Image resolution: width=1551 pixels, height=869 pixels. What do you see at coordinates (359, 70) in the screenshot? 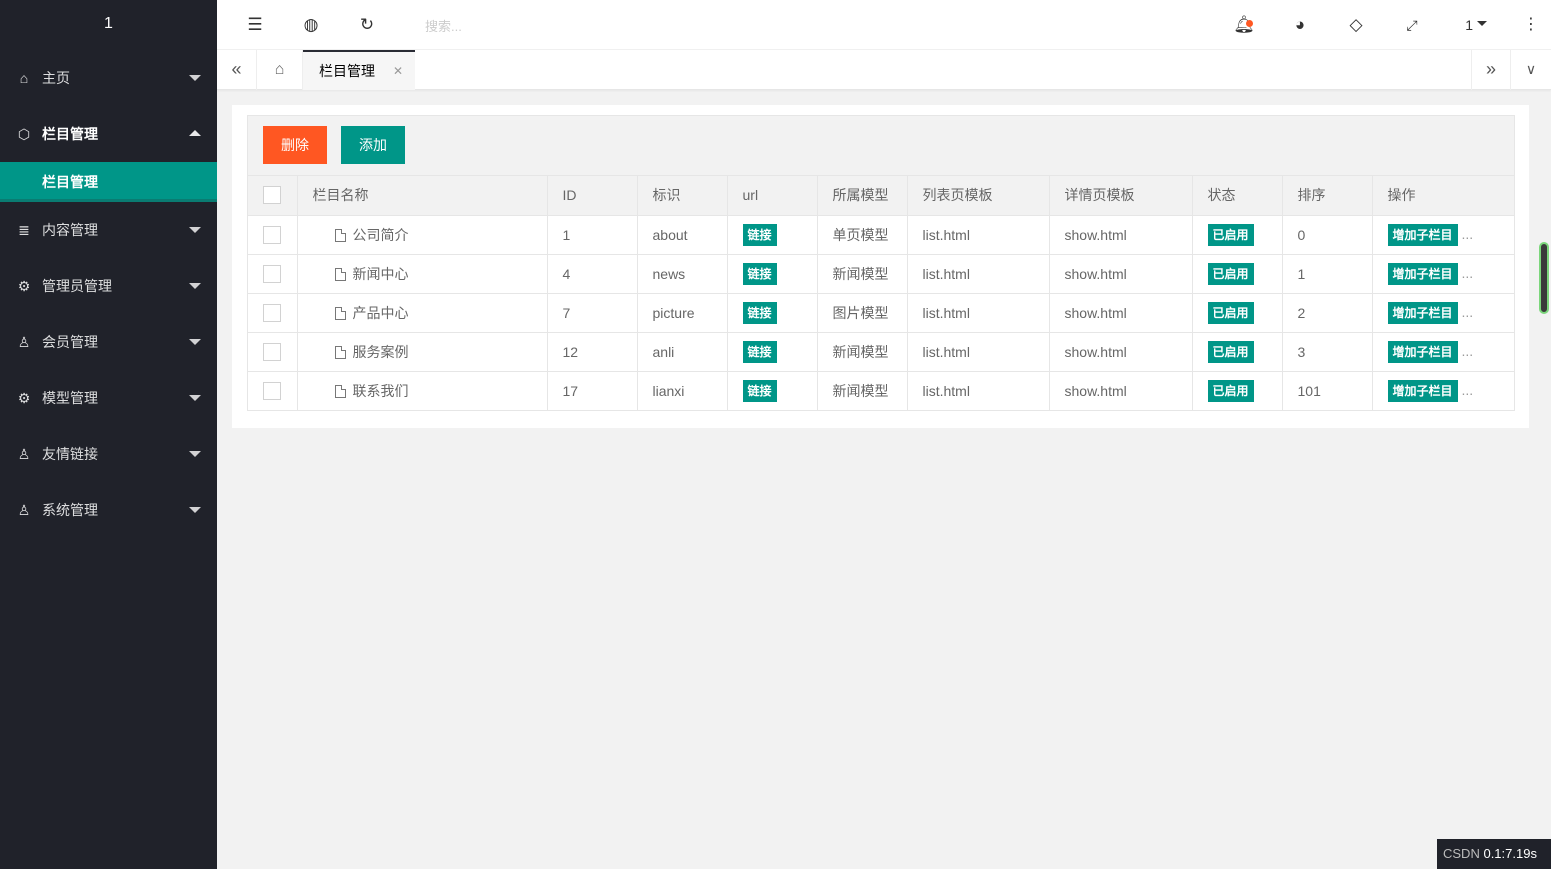
I see `tab-columns: 栏目管理 ✕` at bounding box center [359, 70].